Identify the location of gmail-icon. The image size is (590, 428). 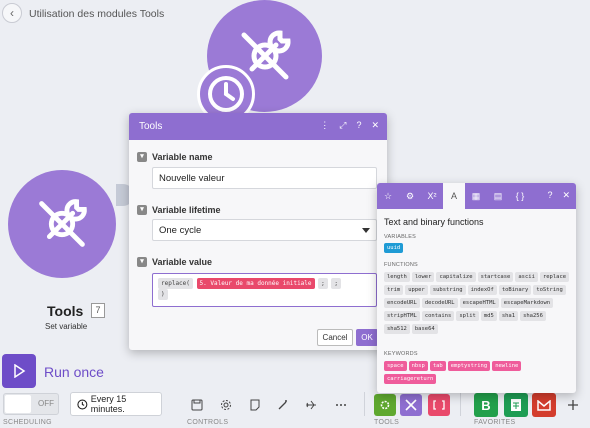
(544, 405).